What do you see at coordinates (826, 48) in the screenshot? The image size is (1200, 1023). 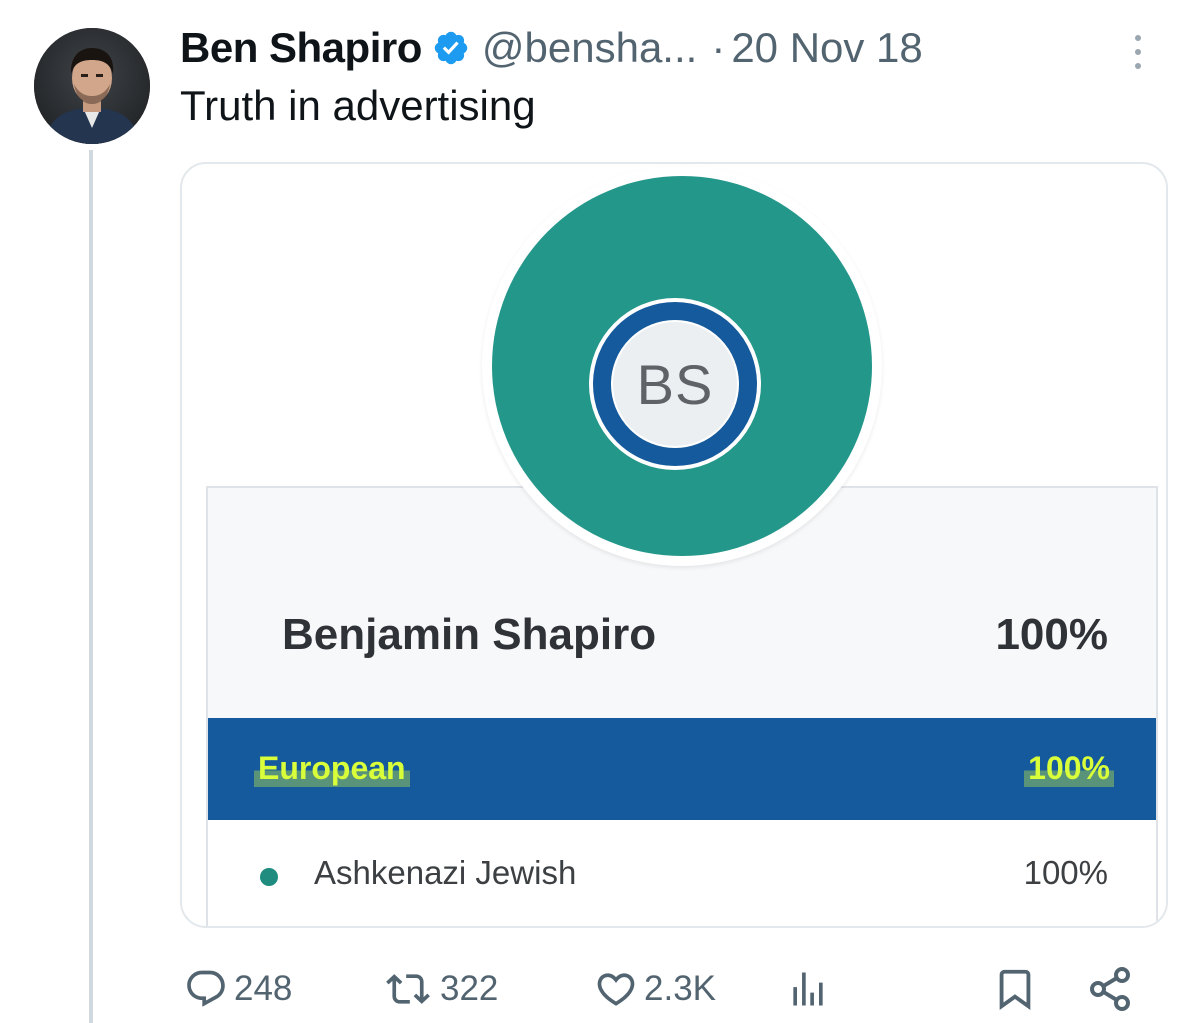 I see `tweet-date: 20 Nov 18` at bounding box center [826, 48].